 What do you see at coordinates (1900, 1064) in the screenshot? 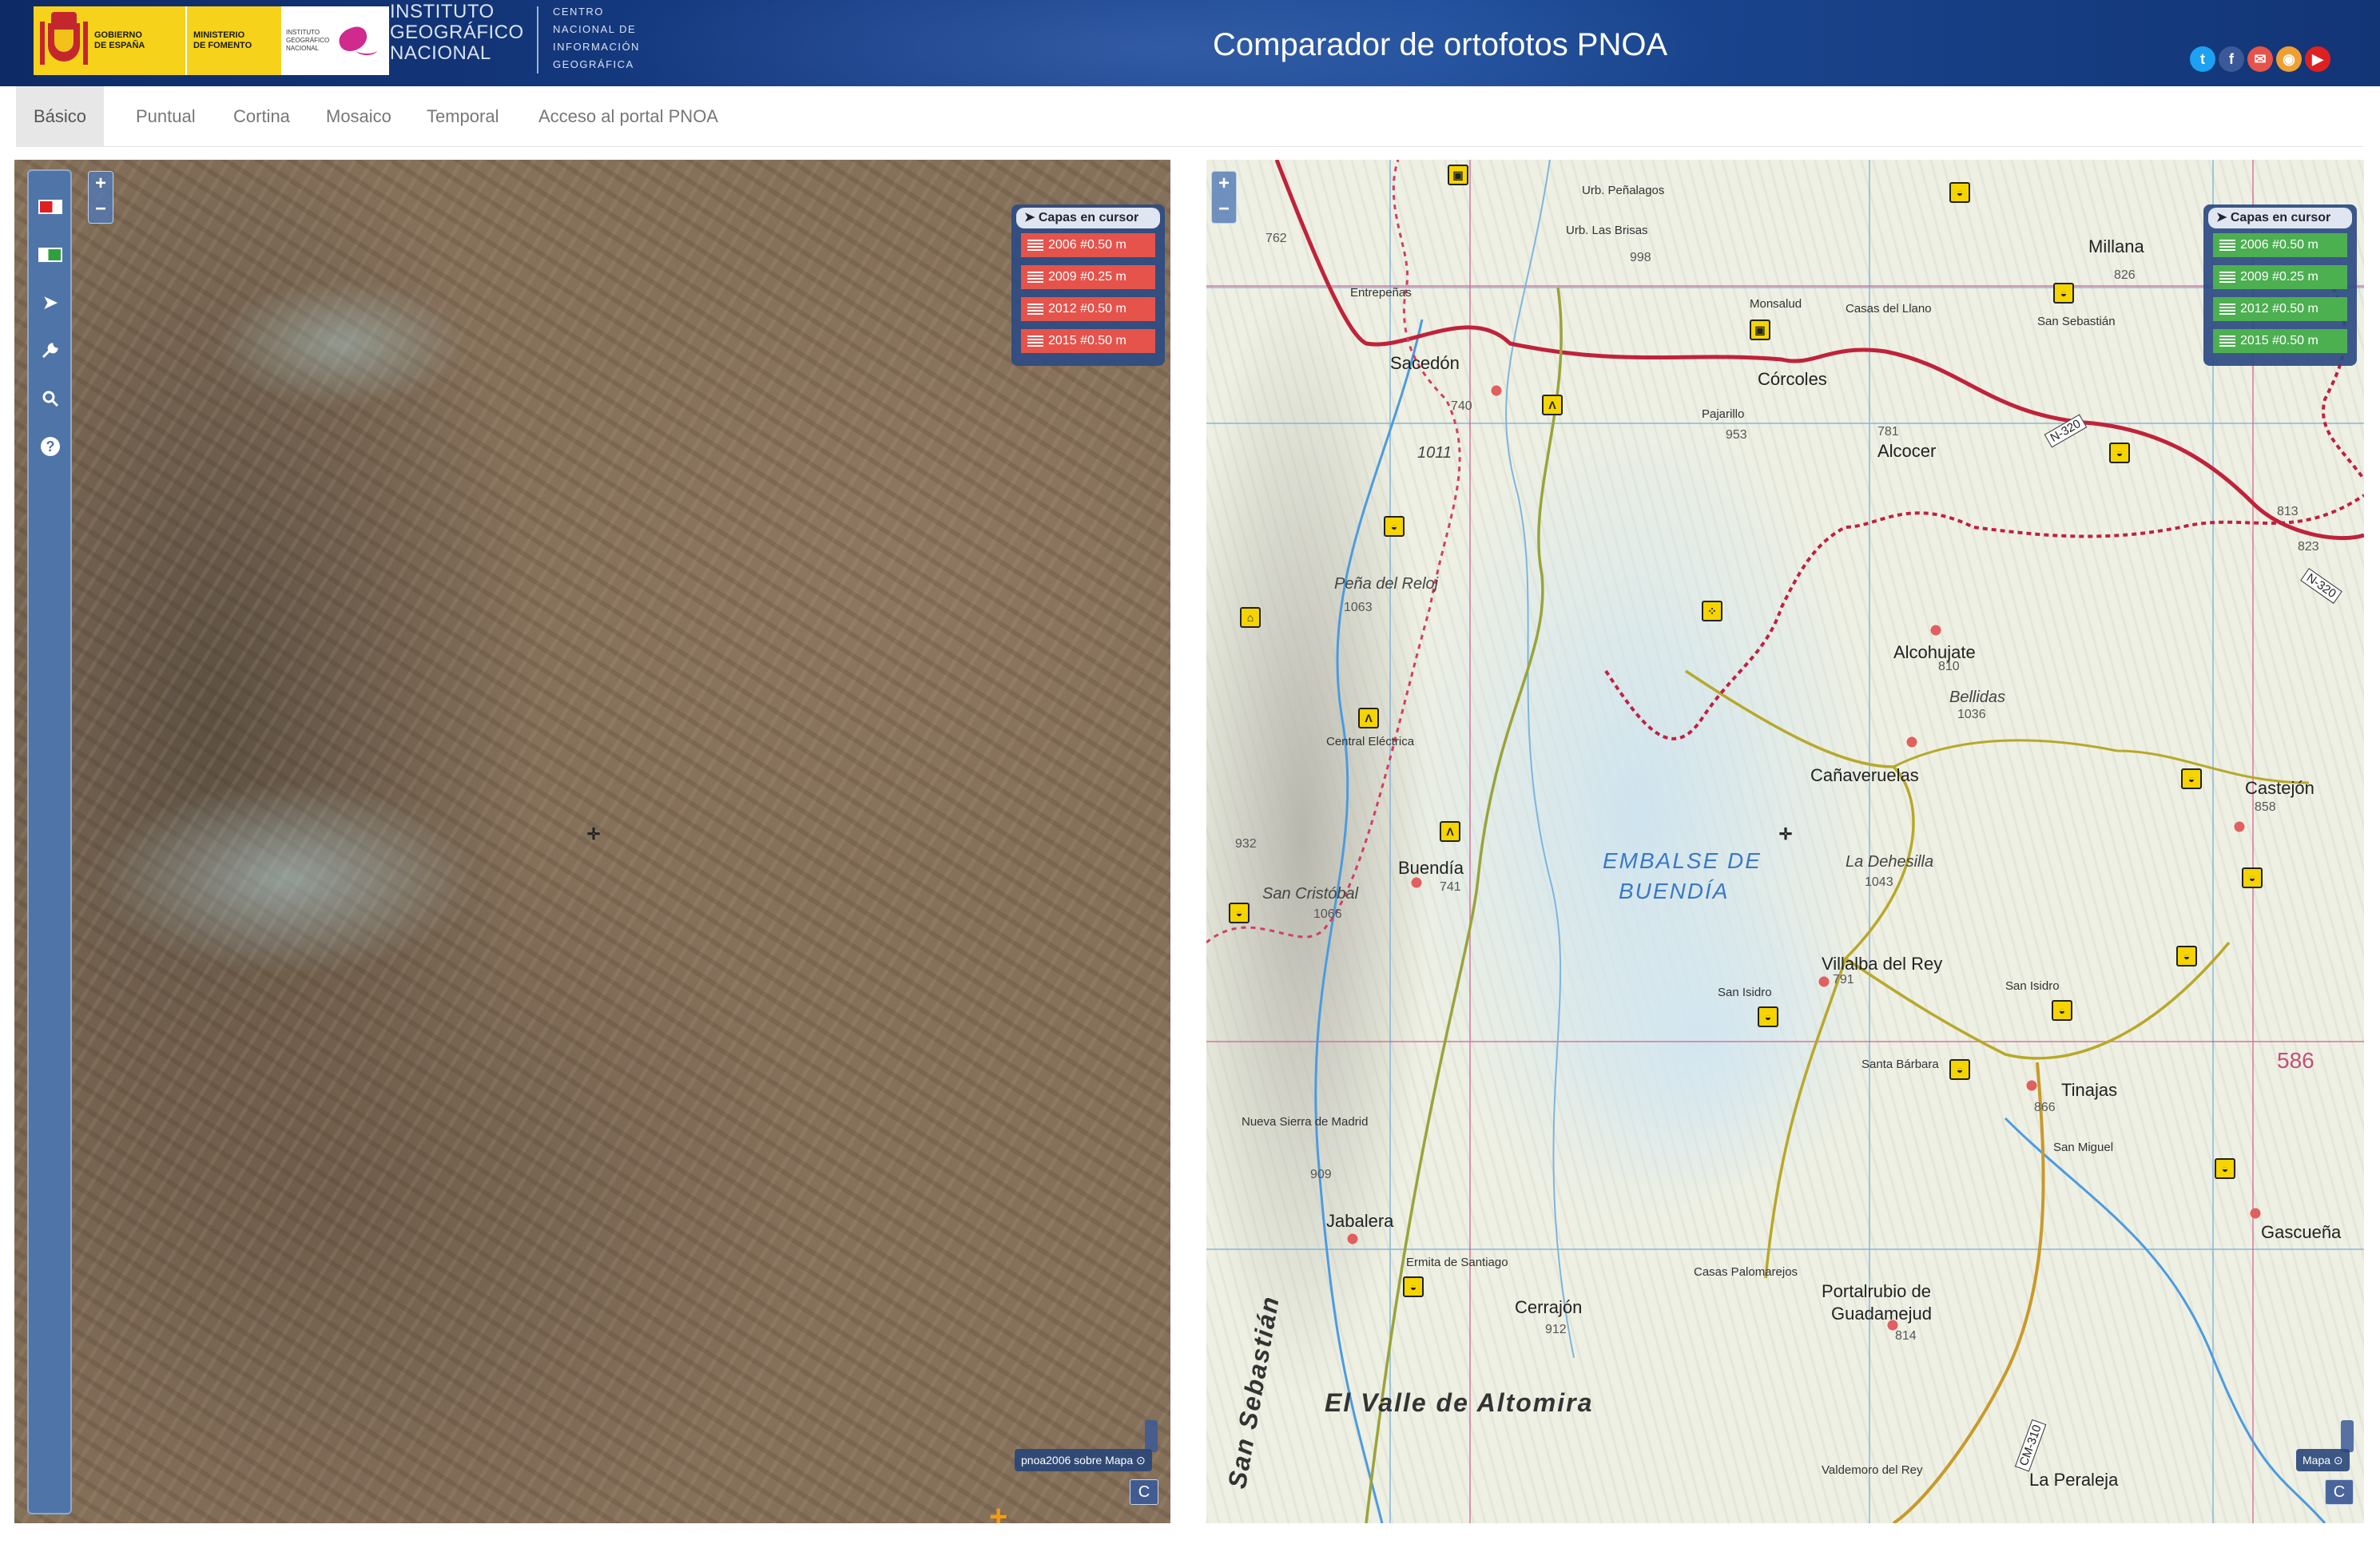
I see `map-label: Santa Bárbara` at bounding box center [1900, 1064].